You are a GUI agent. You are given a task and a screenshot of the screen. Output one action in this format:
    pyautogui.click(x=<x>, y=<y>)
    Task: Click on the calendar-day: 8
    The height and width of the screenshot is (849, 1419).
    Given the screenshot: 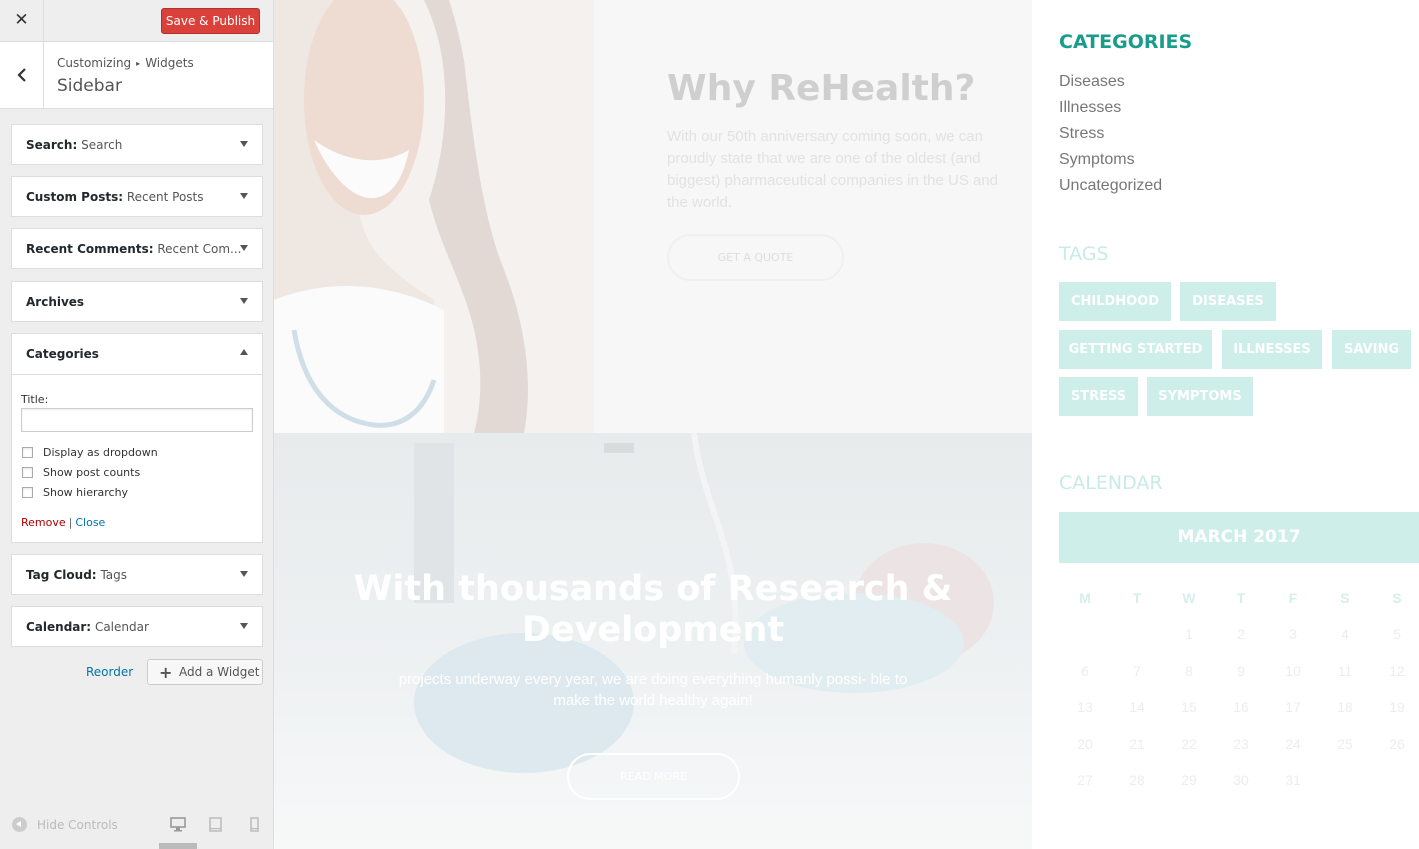 What is the action you would take?
    pyautogui.click(x=1189, y=671)
    